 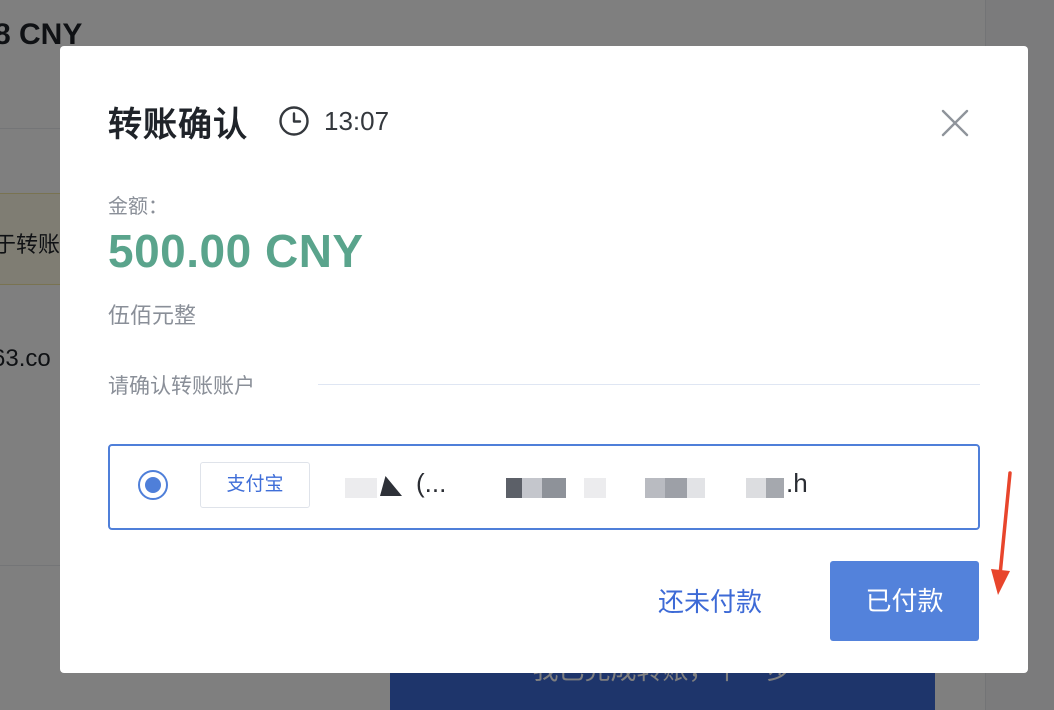 What do you see at coordinates (255, 485) in the screenshot?
I see `payment-method-tag: 支付宝` at bounding box center [255, 485].